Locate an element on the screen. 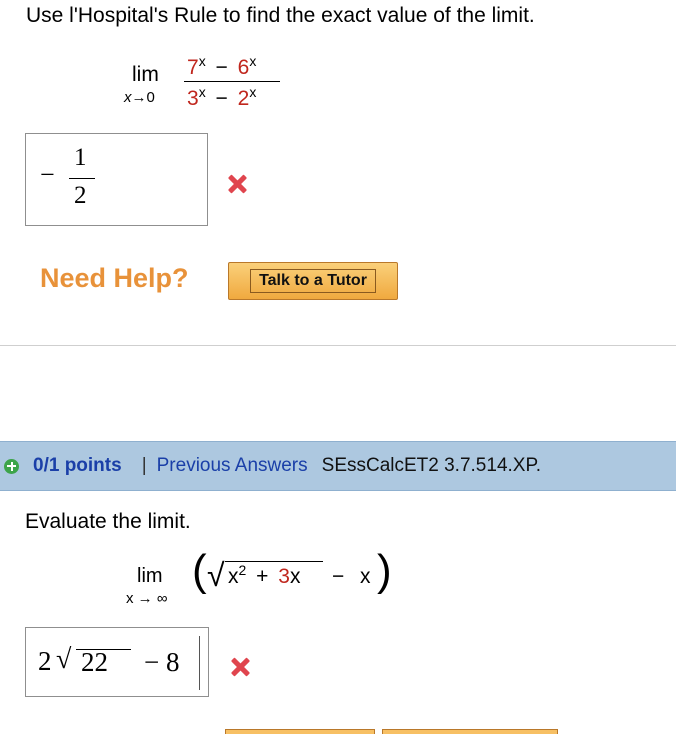 This screenshot has width=676, height=734. answer-fraction-bar is located at coordinates (82, 179).